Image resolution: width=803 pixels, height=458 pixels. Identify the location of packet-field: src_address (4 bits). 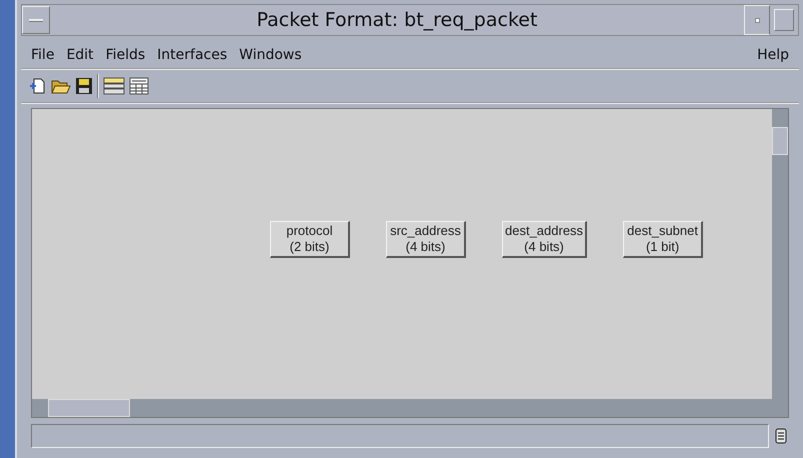
(426, 239).